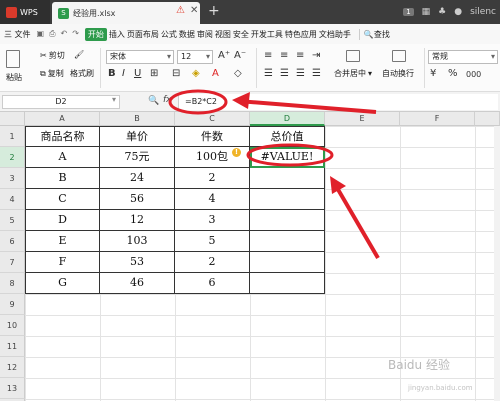 Image resolution: width=500 pixels, height=401 pixels. I want to click on wps-home-tab: WPS, so click(25, 12).